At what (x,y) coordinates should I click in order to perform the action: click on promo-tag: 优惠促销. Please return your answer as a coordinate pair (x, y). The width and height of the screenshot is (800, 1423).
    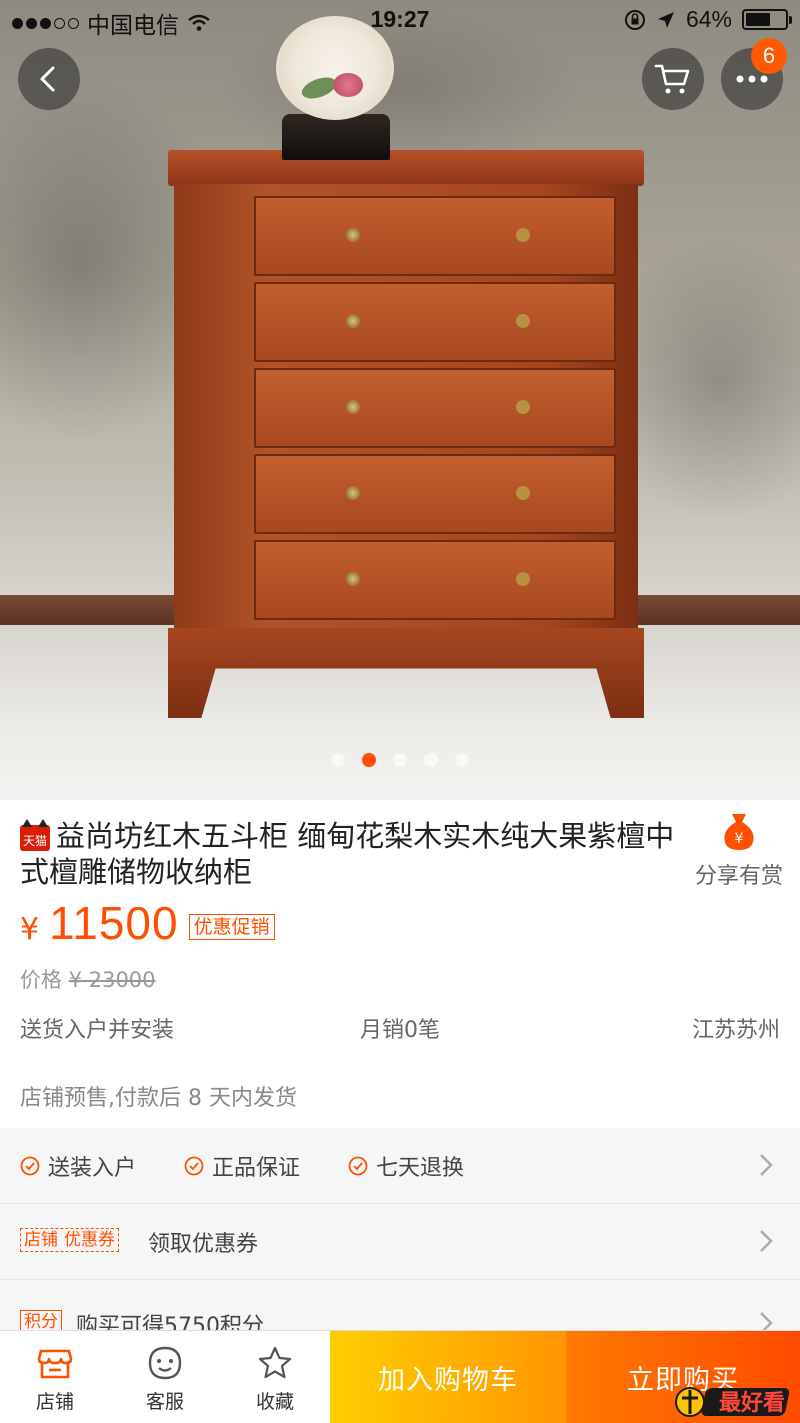
    Looking at the image, I should click on (231, 927).